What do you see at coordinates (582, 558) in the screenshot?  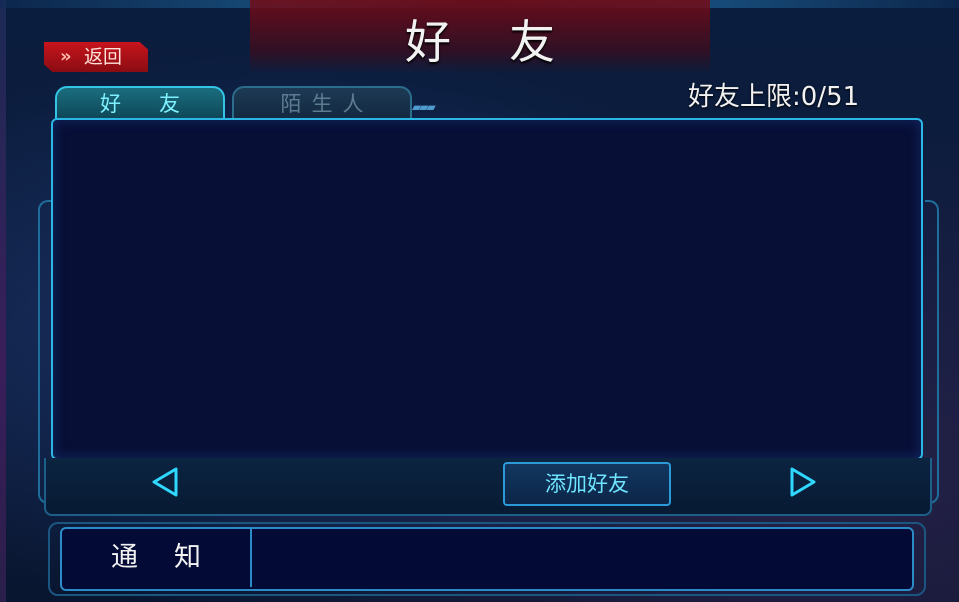 I see `notice-text` at bounding box center [582, 558].